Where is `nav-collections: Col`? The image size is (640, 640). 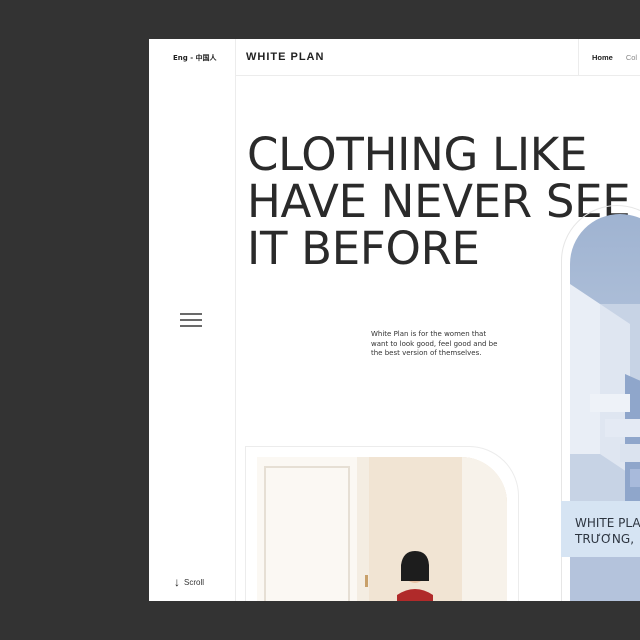
nav-collections: Col is located at coordinates (631, 57).